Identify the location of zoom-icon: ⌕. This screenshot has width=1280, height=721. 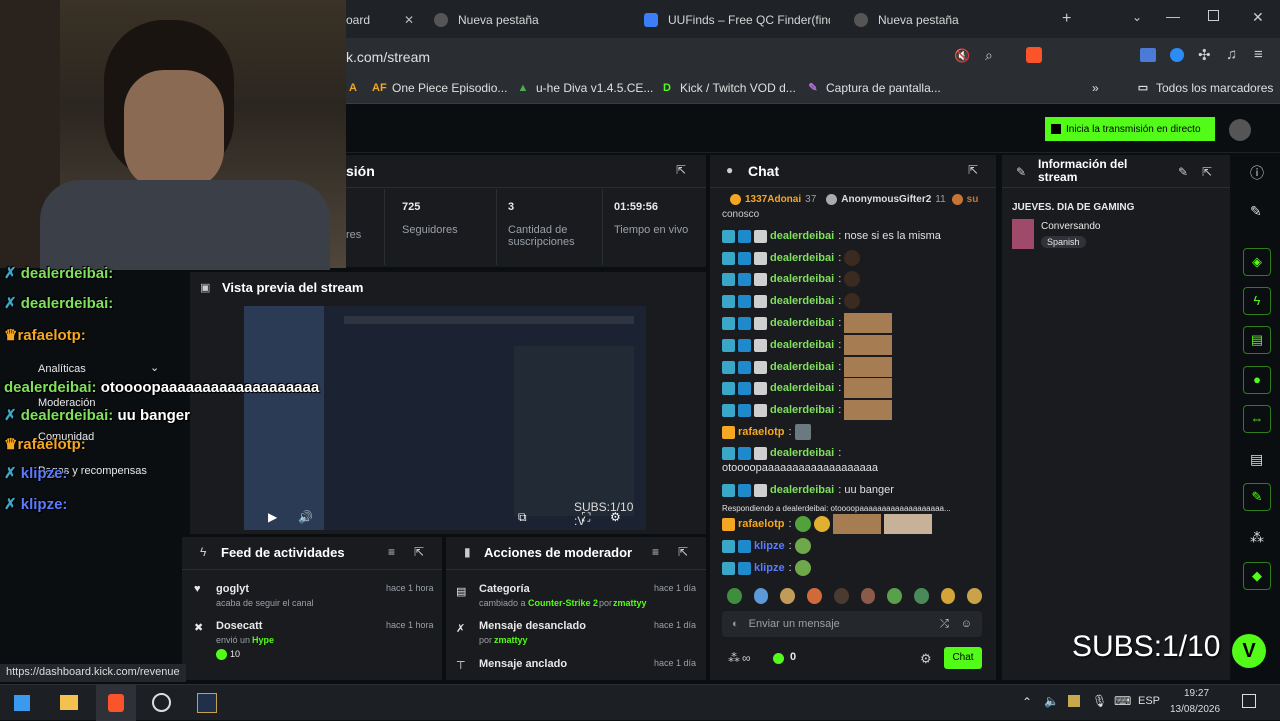
(989, 55).